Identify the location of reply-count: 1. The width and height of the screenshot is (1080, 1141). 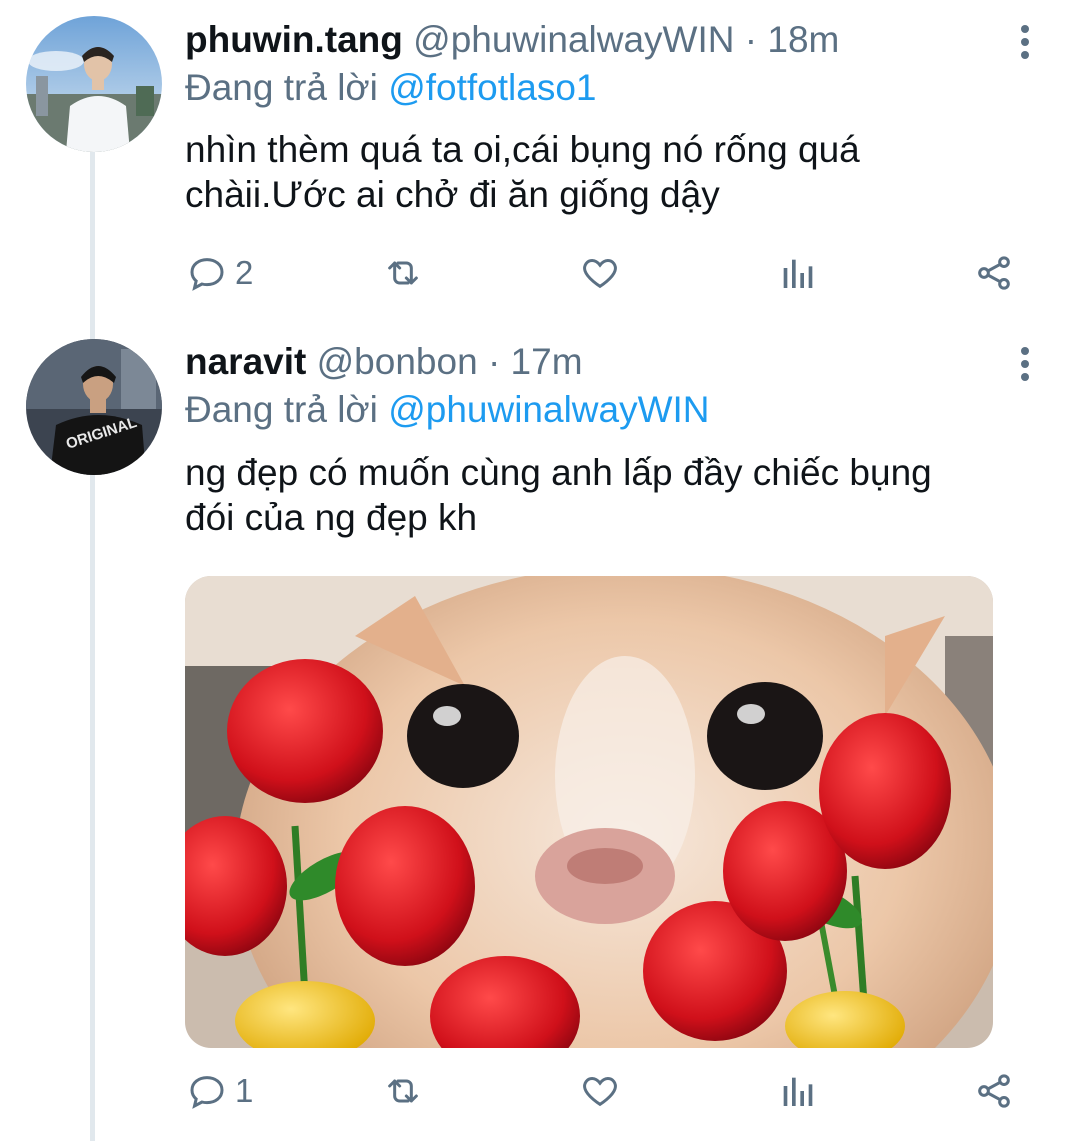
(244, 1090).